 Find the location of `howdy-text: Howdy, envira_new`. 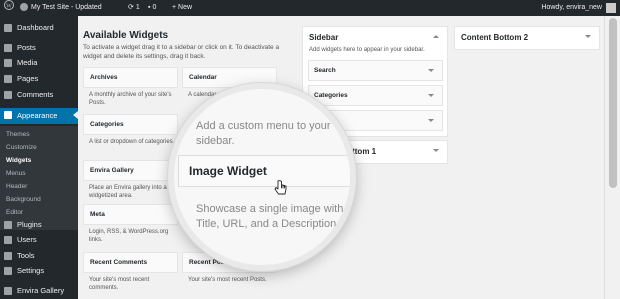

howdy-text: Howdy, envira_new is located at coordinates (571, 7).